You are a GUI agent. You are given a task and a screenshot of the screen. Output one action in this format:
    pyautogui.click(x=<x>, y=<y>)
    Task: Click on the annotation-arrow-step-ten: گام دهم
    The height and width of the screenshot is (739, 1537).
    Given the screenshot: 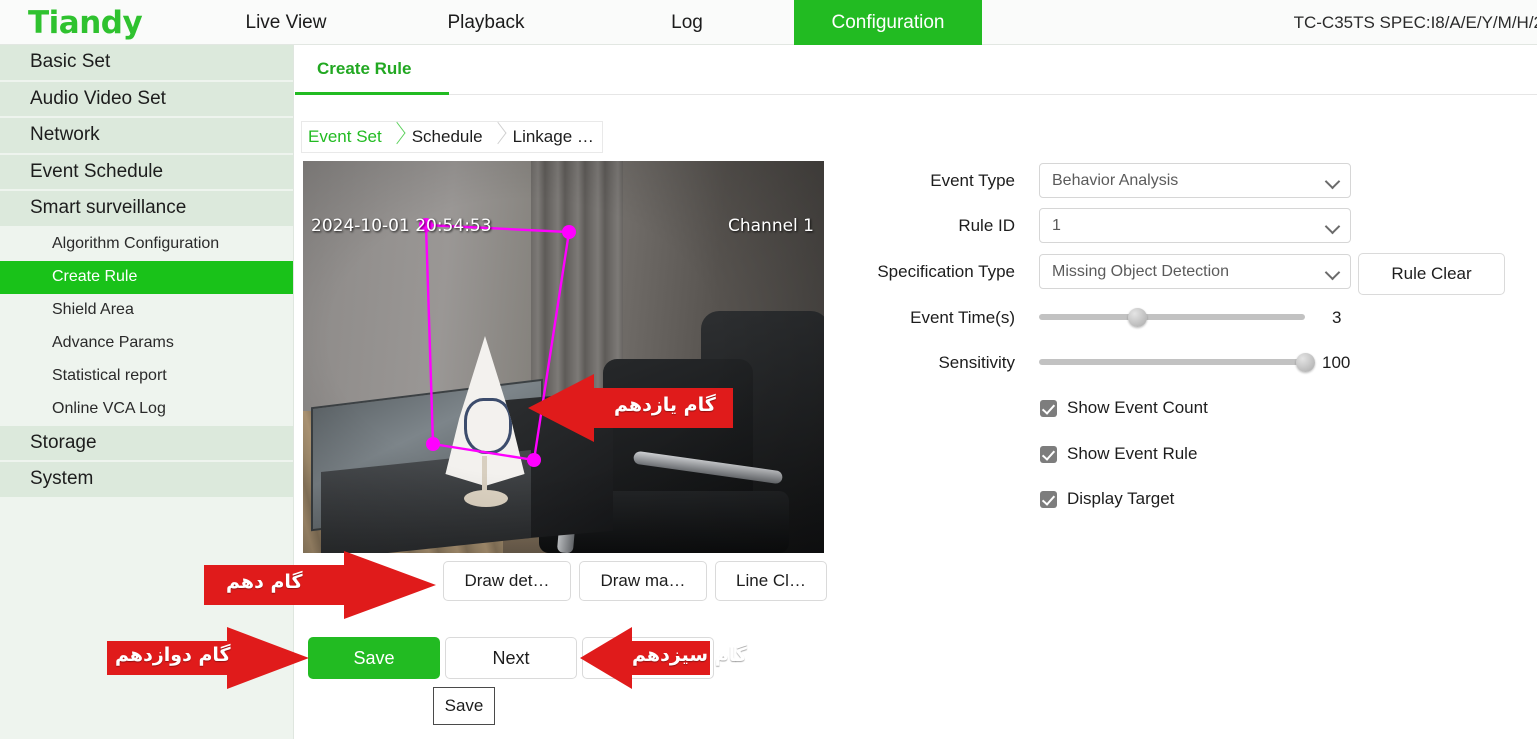 What is the action you would take?
    pyautogui.click(x=320, y=585)
    